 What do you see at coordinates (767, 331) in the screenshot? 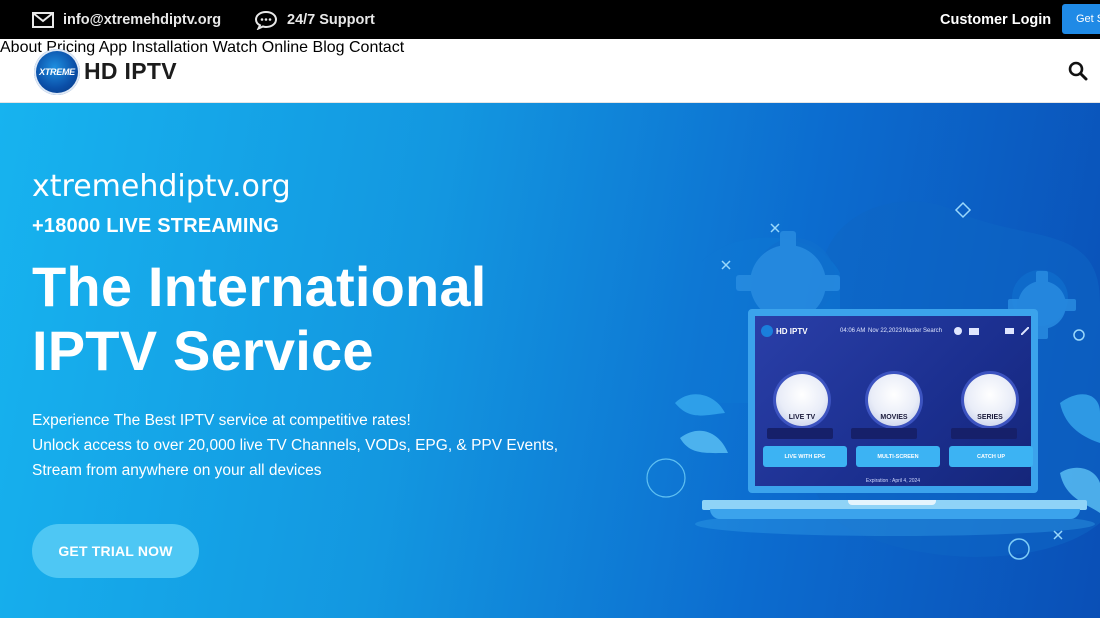
I see `screen-logo-badge` at bounding box center [767, 331].